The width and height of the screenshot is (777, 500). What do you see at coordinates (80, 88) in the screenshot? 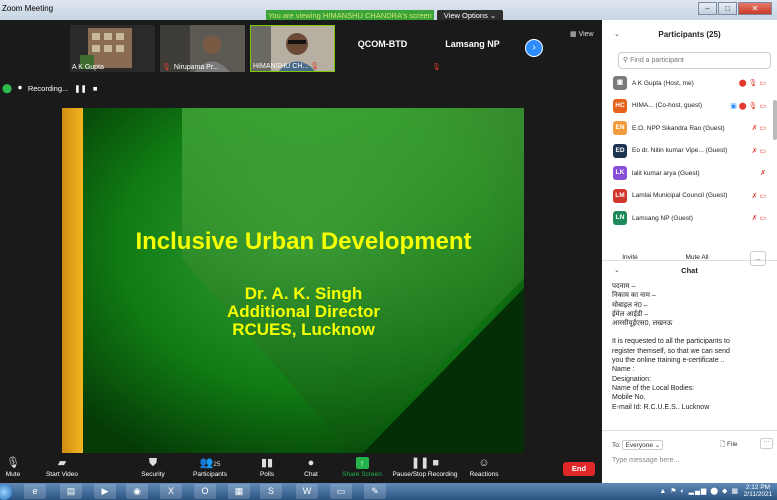
I see `pause-icon: ❚❚` at bounding box center [80, 88].